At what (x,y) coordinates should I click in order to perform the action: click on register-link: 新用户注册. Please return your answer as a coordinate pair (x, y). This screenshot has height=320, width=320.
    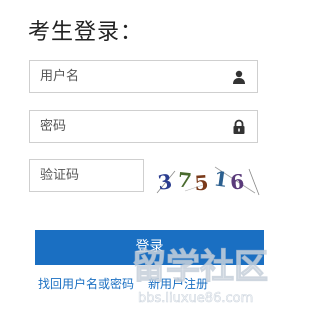
    Looking at the image, I should click on (178, 284).